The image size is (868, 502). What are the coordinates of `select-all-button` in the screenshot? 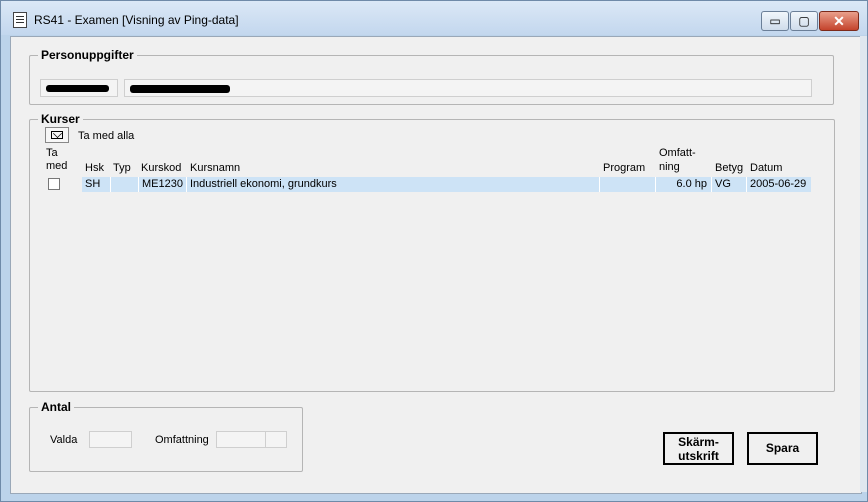 It's located at (57, 135).